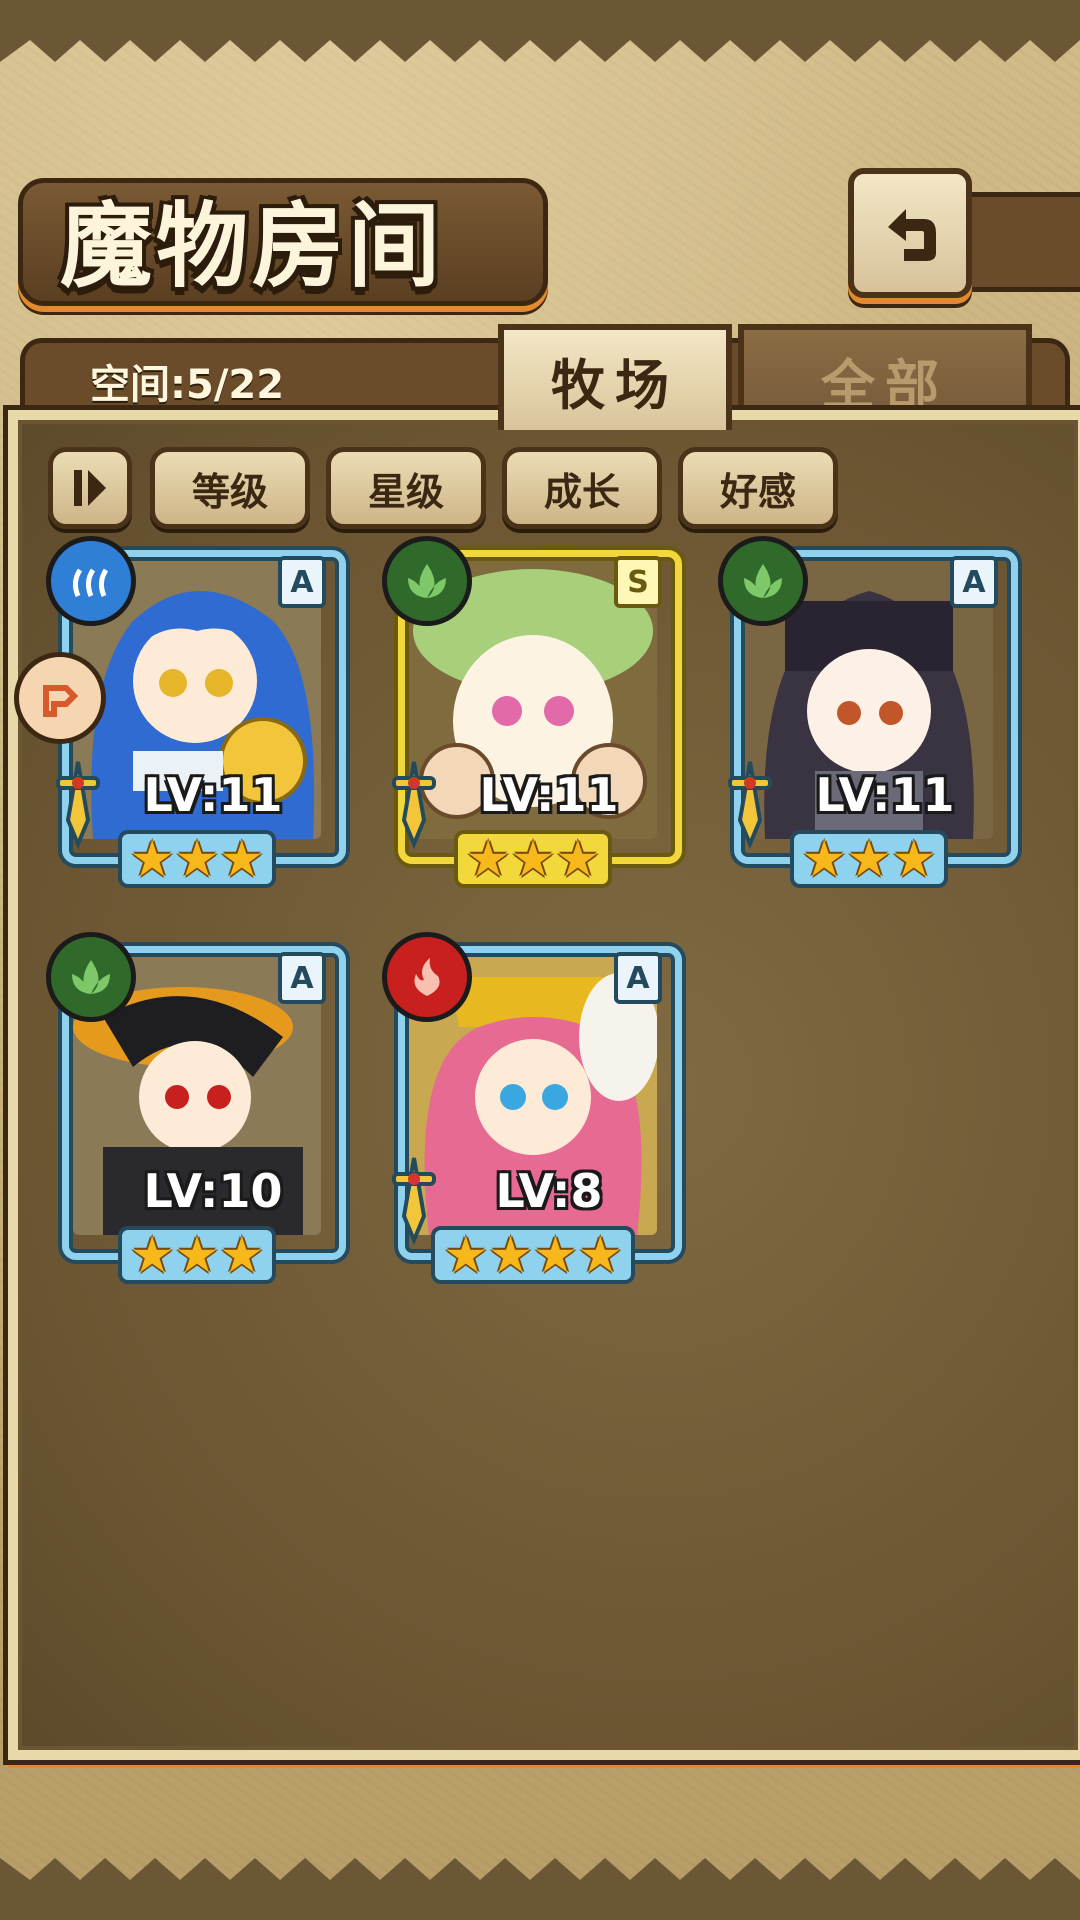 Image resolution: width=1080 pixels, height=1920 pixels. I want to click on lock-icon, so click(61, 701).